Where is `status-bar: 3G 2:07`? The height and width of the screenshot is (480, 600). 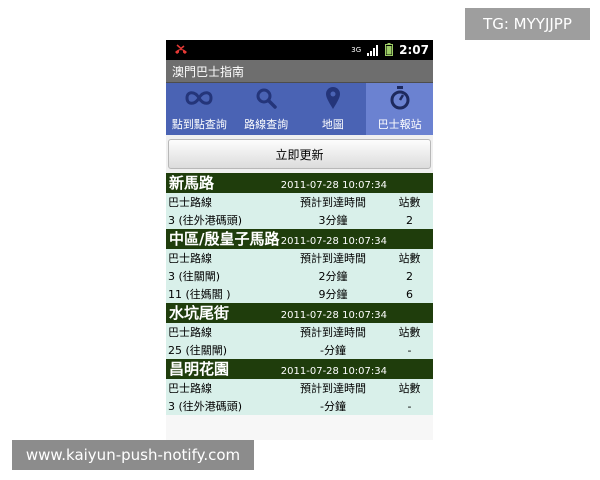
status-bar: 3G 2:07 is located at coordinates (299, 50).